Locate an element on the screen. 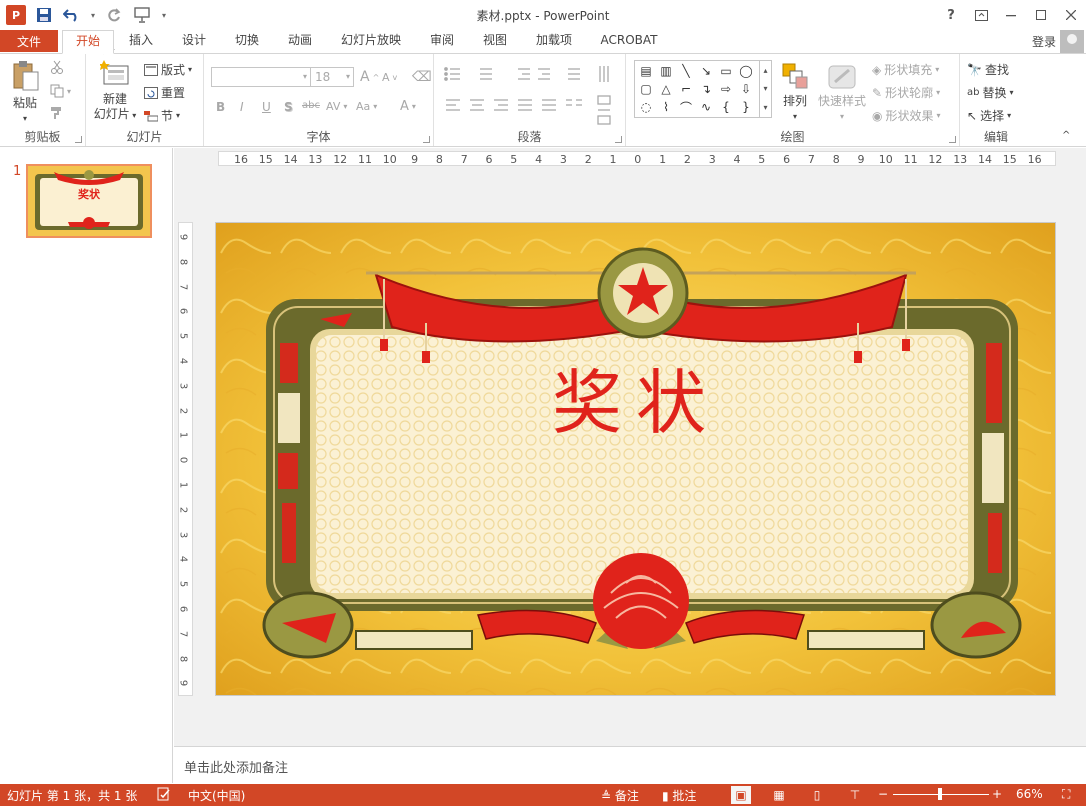  editing-group-label: 编辑 is located at coordinates (995, 137).